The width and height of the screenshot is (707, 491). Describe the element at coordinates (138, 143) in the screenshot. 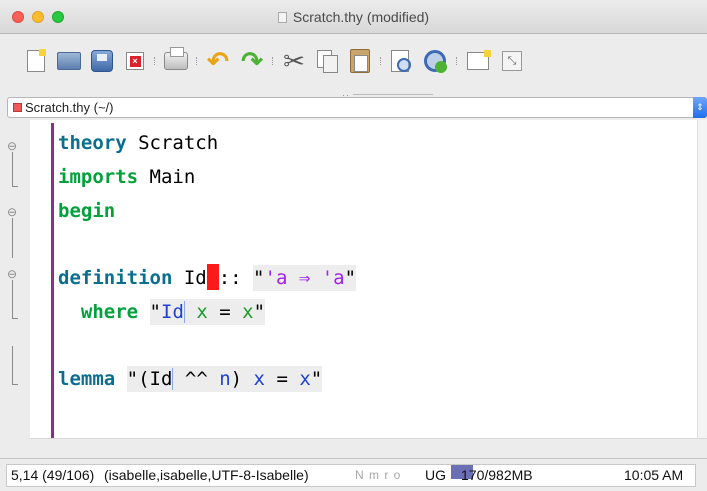

I see `code-line-1: theory Scratch` at that location.